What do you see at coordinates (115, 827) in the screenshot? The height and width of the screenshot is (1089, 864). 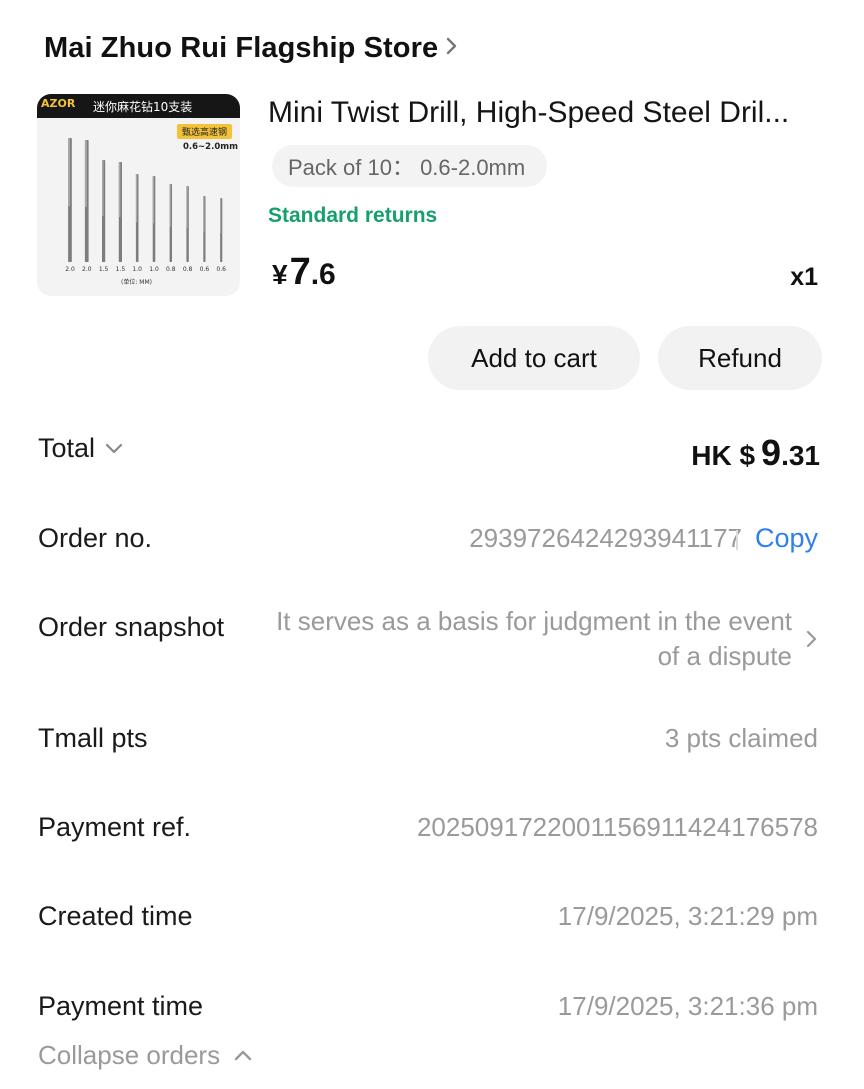 I see `payment-ref-label: Payment ref.` at bounding box center [115, 827].